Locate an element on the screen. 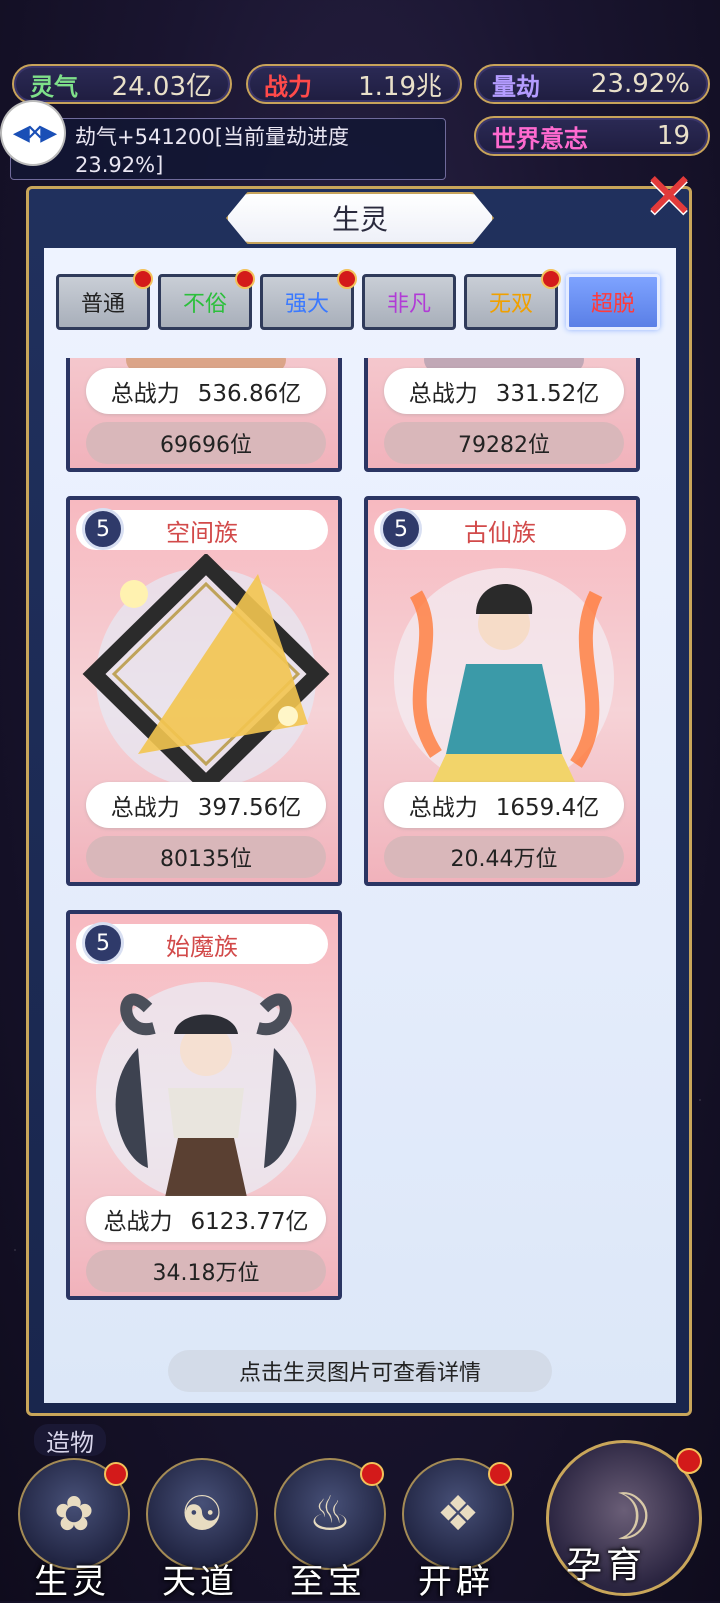 Image resolution: width=720 pixels, height=1603 pixels. stat-liangjie-label: 量劫 is located at coordinates (516, 86).